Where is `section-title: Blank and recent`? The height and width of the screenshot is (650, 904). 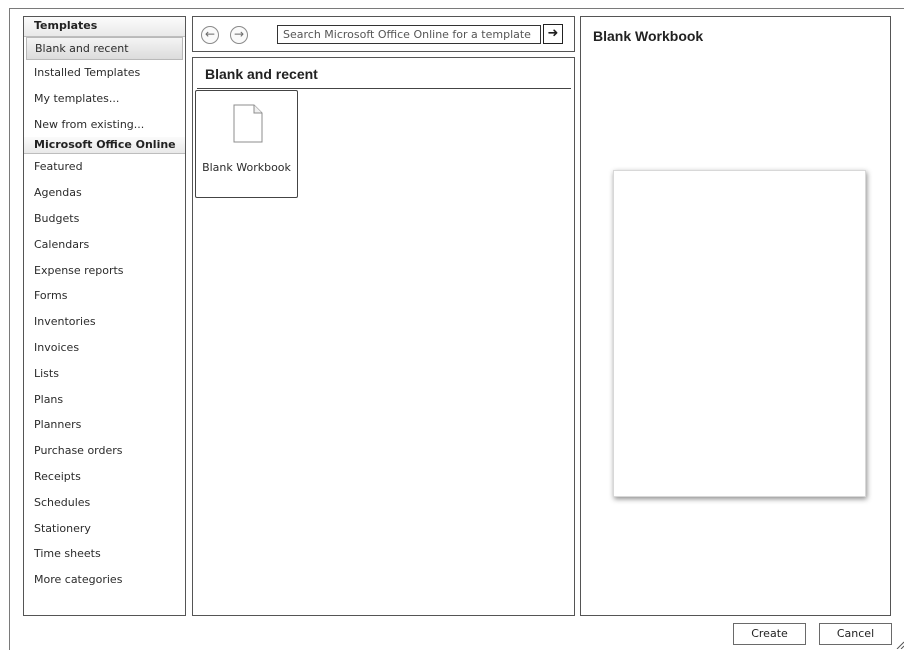 section-title: Blank and recent is located at coordinates (261, 74).